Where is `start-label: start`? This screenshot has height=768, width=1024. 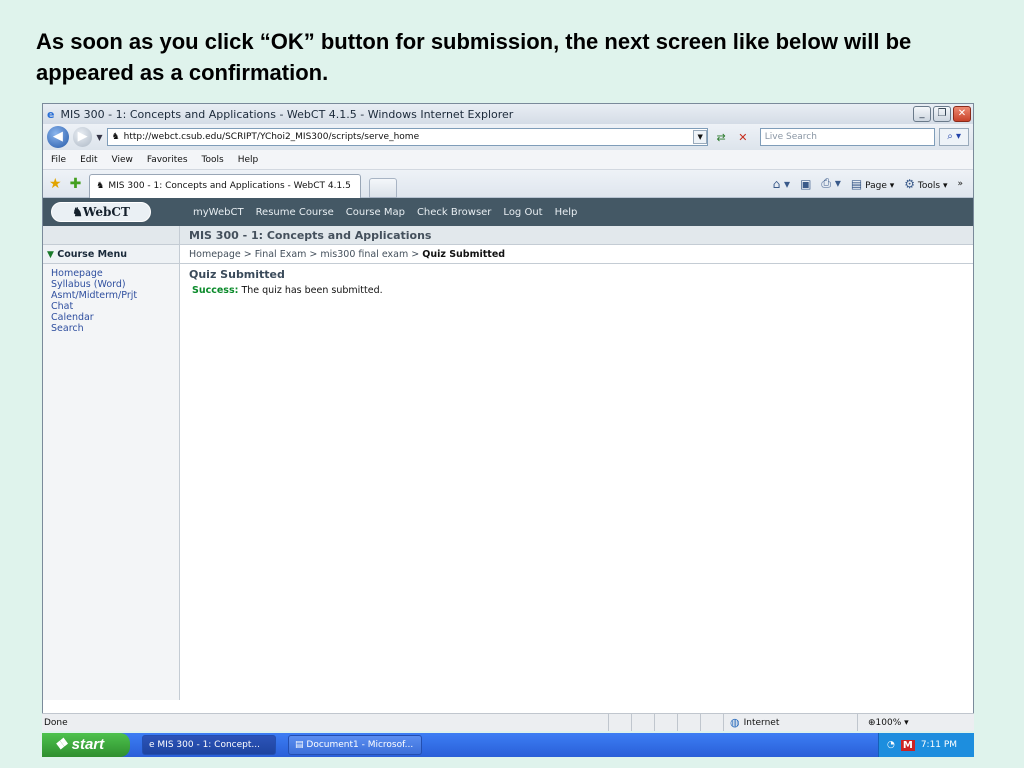 start-label: start is located at coordinates (88, 744).